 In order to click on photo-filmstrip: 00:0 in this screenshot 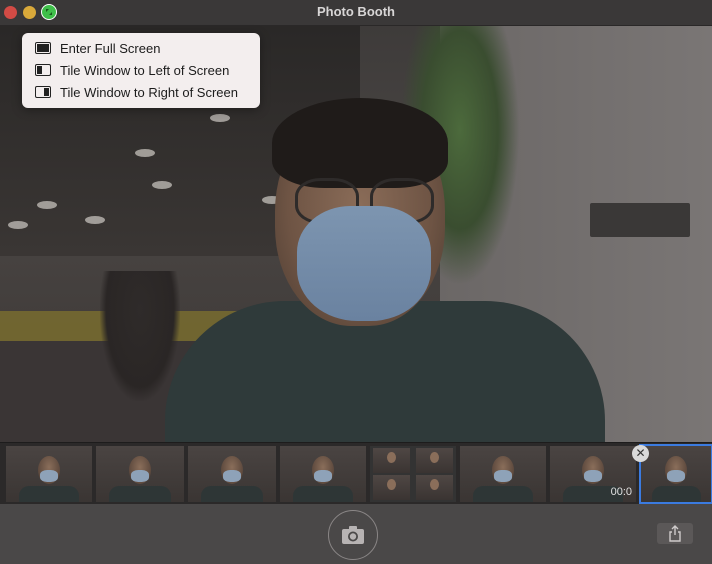, I will do `click(356, 473)`.